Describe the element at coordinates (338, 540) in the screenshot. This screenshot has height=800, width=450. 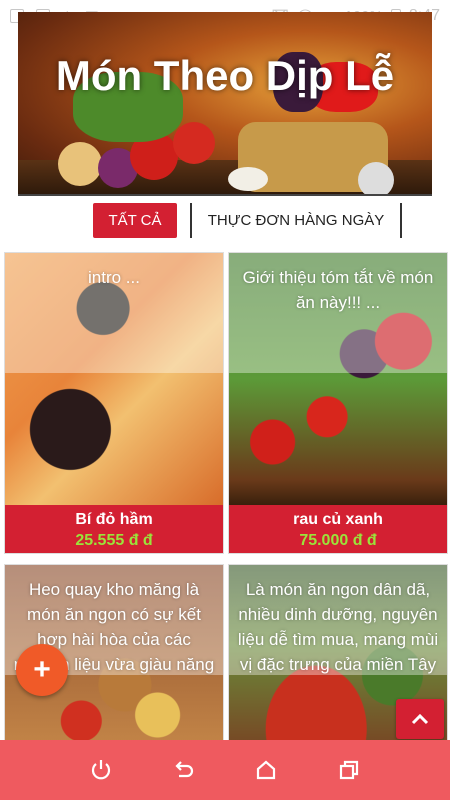
I see `dish-price: 75.000 đ đ` at that location.